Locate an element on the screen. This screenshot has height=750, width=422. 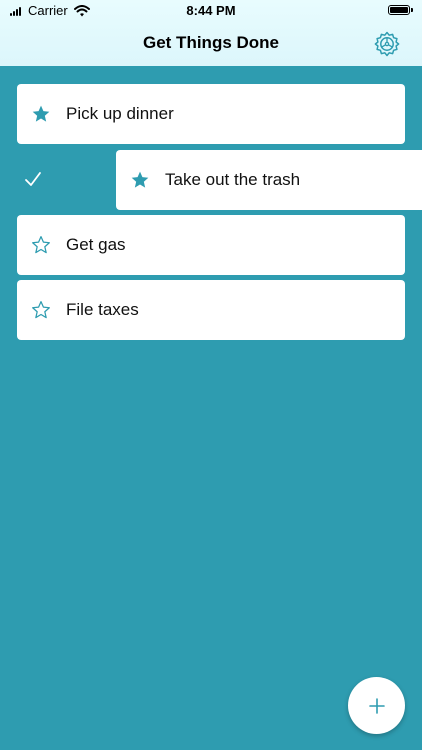
status-time: 8:44 PM is located at coordinates (211, 10).